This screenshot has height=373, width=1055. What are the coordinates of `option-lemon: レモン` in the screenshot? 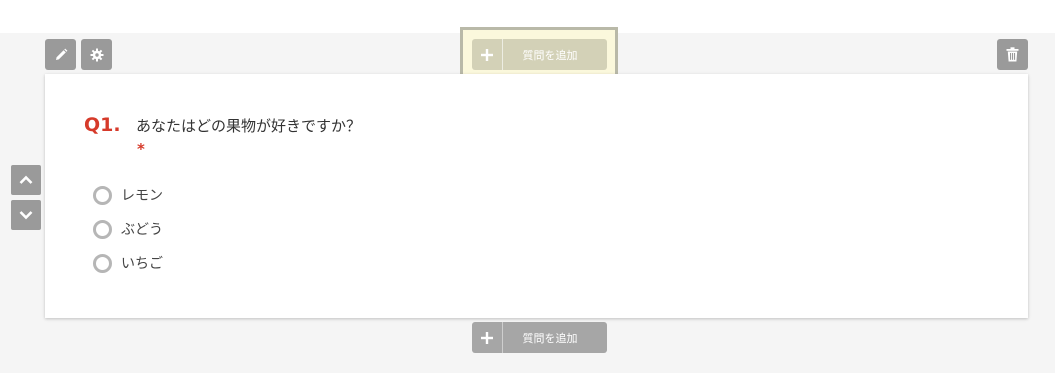 It's located at (128, 195).